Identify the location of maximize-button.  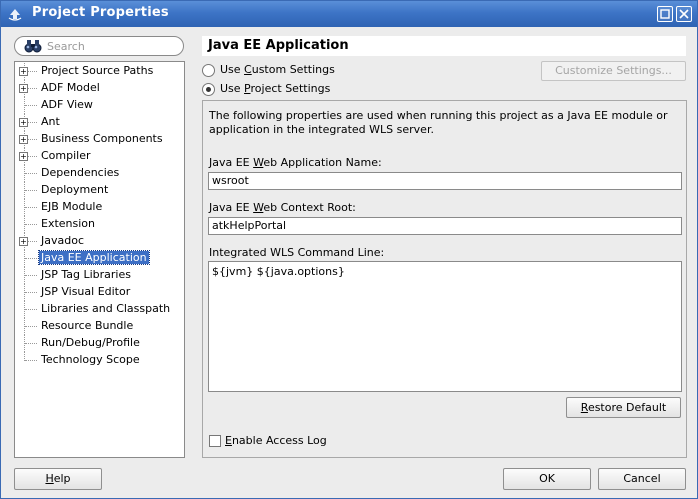
(665, 14).